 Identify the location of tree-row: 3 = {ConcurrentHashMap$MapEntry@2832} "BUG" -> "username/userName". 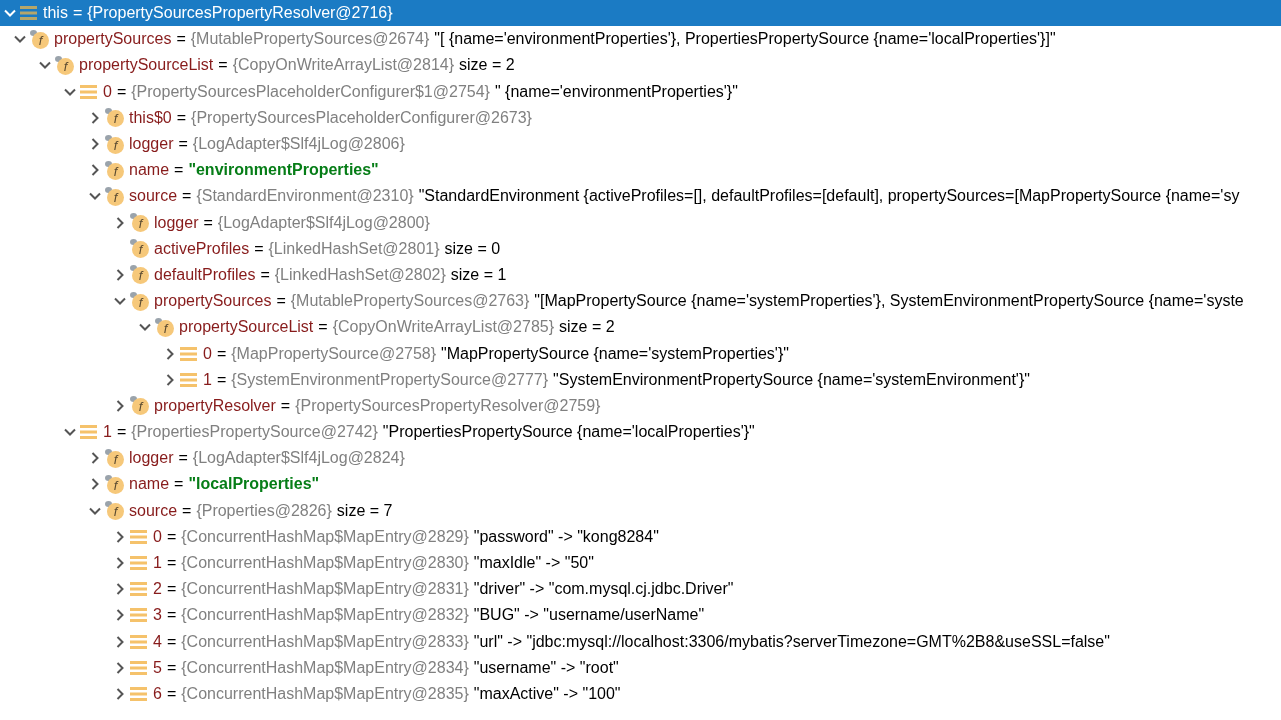
(640, 615).